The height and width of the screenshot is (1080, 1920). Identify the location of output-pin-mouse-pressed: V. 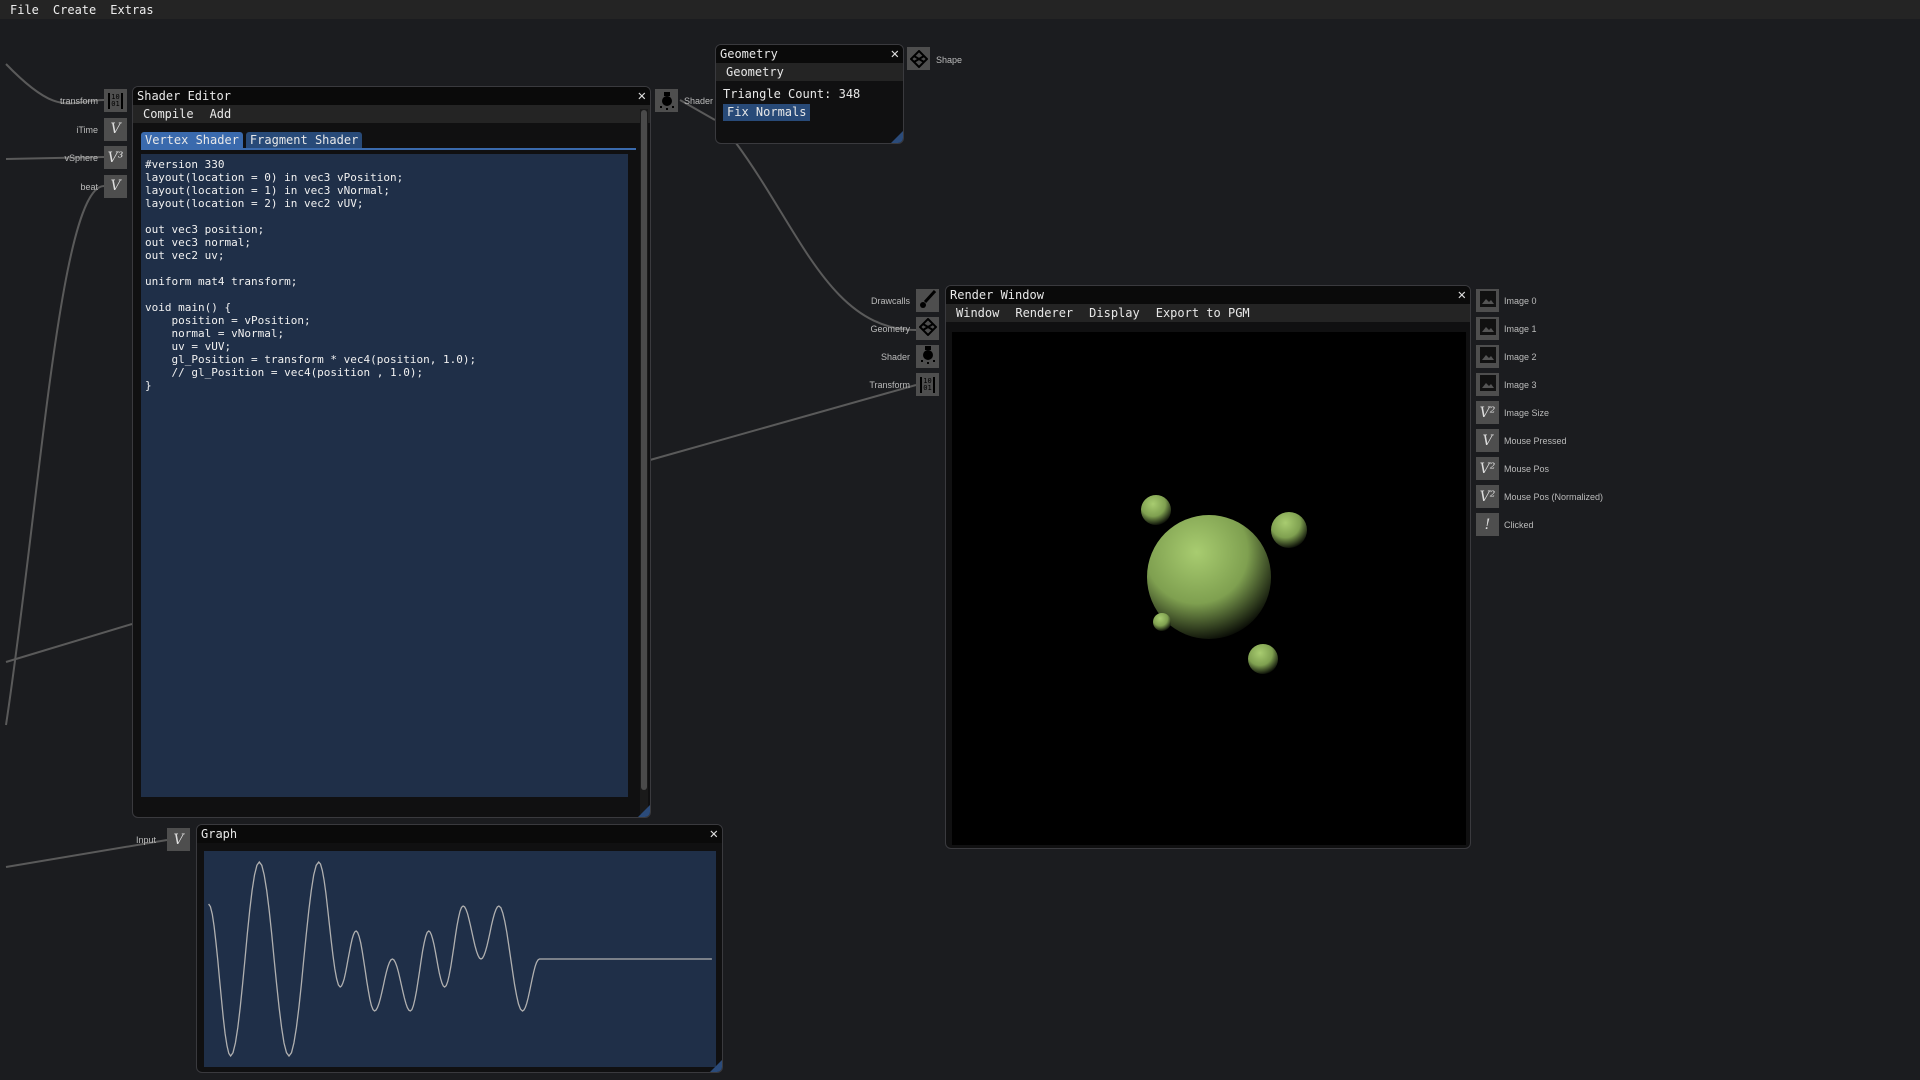
(1487, 440).